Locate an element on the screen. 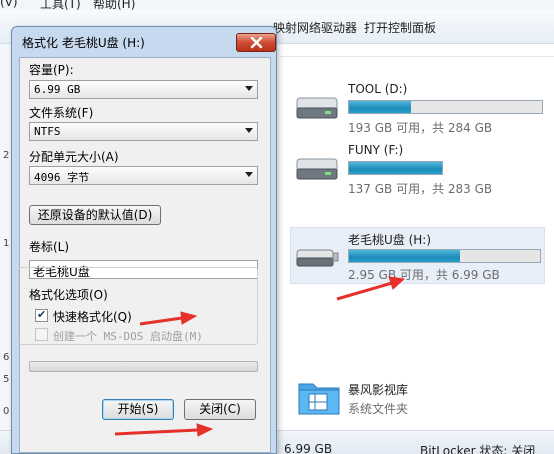 This screenshot has width=554, height=454. arrow-to-quick-format is located at coordinates (168, 318).